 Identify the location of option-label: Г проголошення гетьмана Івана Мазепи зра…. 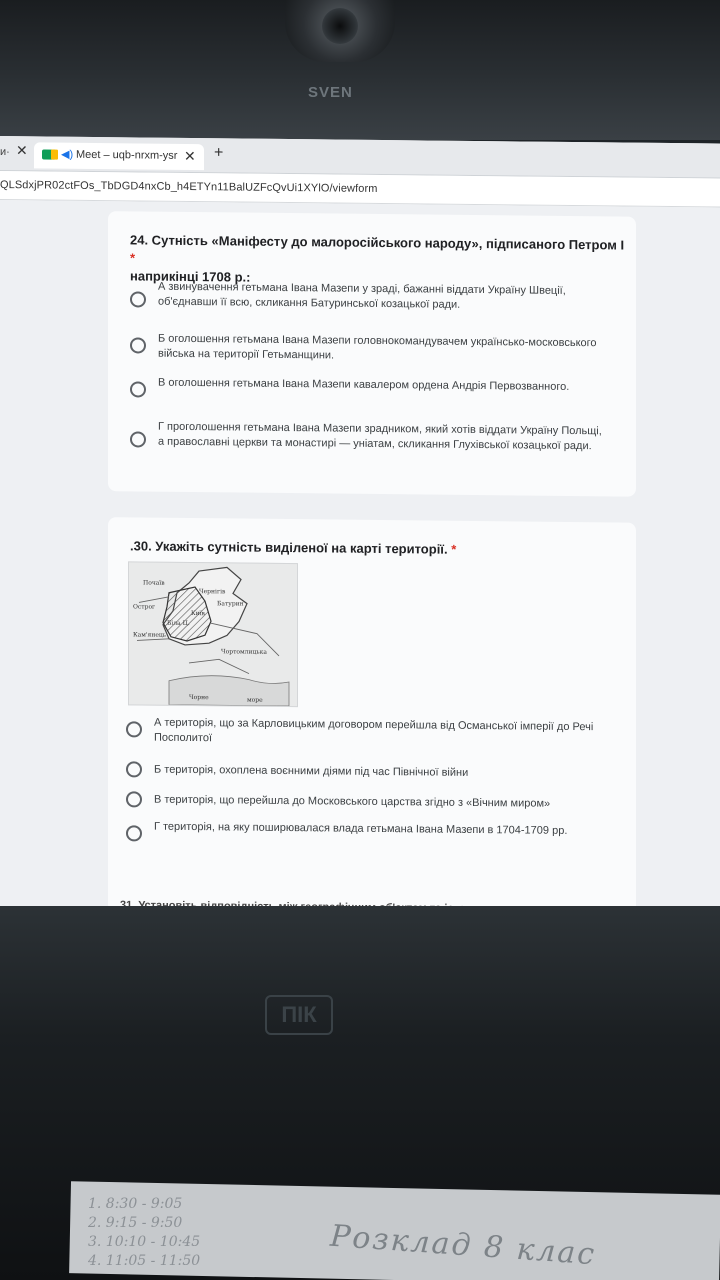
(380, 436).